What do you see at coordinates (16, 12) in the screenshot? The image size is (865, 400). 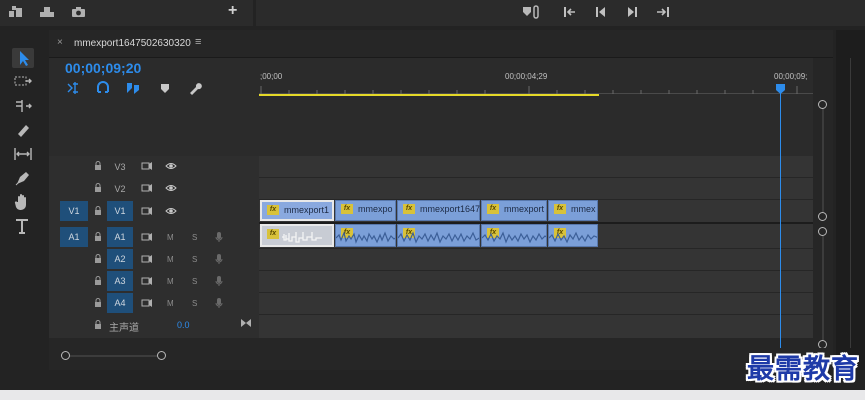 I see `settings-stack-icon` at bounding box center [16, 12].